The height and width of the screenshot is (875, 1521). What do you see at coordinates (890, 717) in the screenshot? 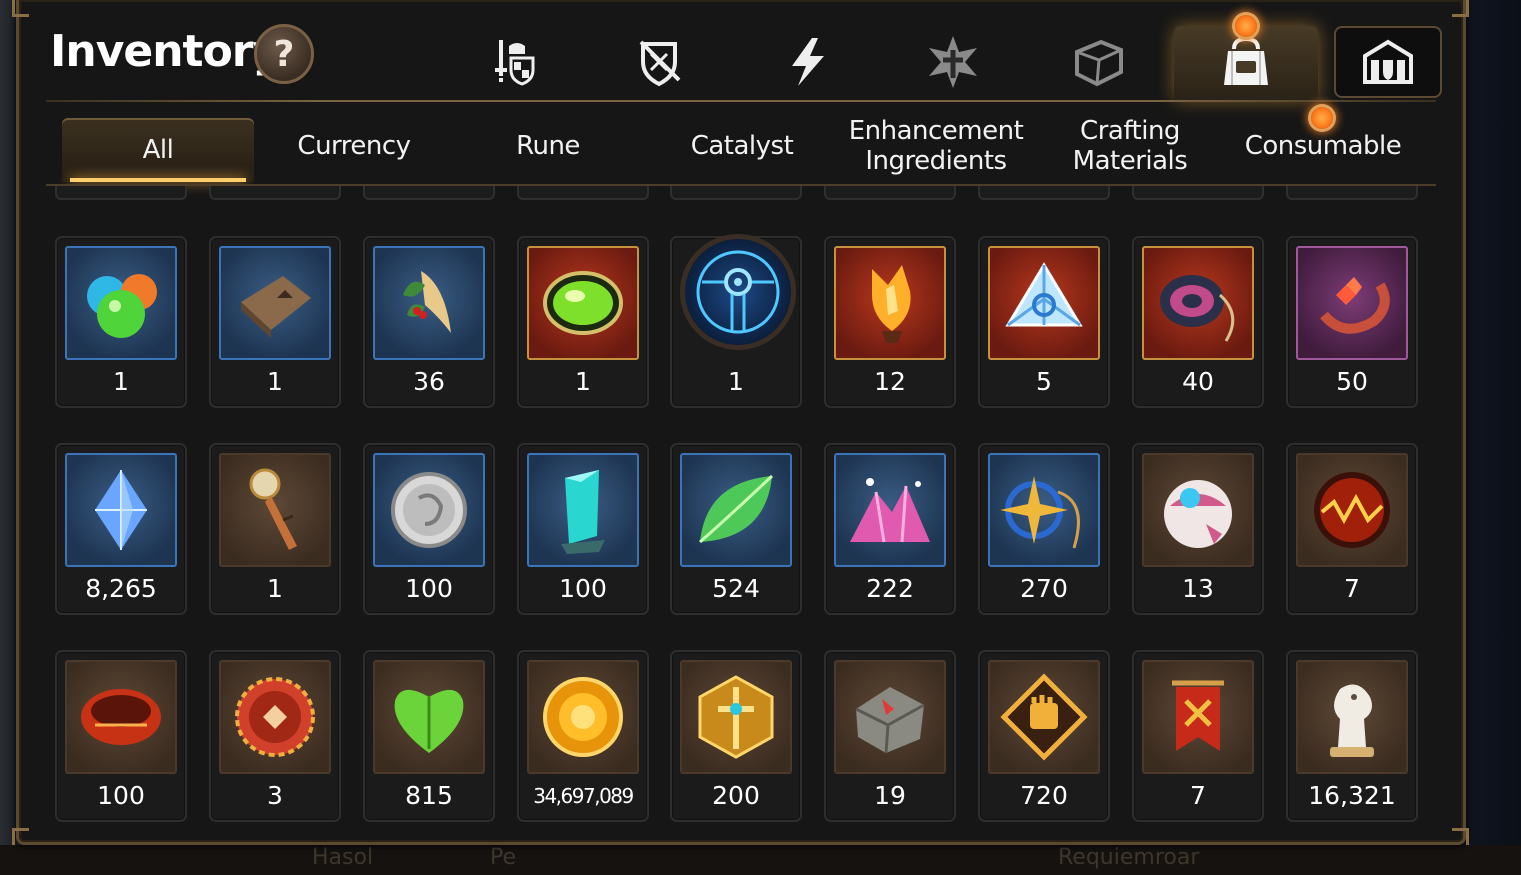
I see `stone-compass-icon` at bounding box center [890, 717].